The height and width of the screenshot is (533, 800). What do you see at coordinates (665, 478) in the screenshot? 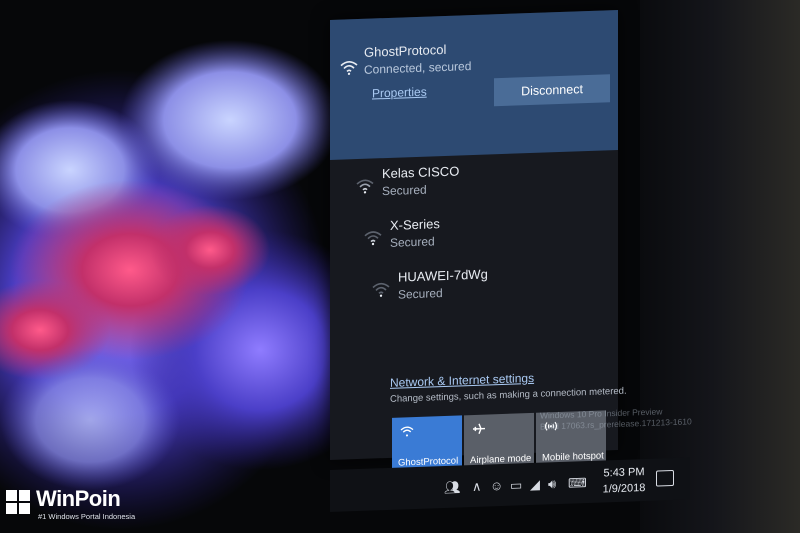
I see `action-center-icon` at bounding box center [665, 478].